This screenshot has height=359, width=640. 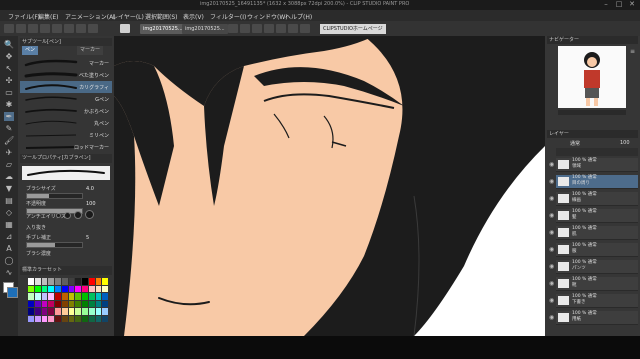 I want to click on brush-size-slider, so click(x=54, y=196).